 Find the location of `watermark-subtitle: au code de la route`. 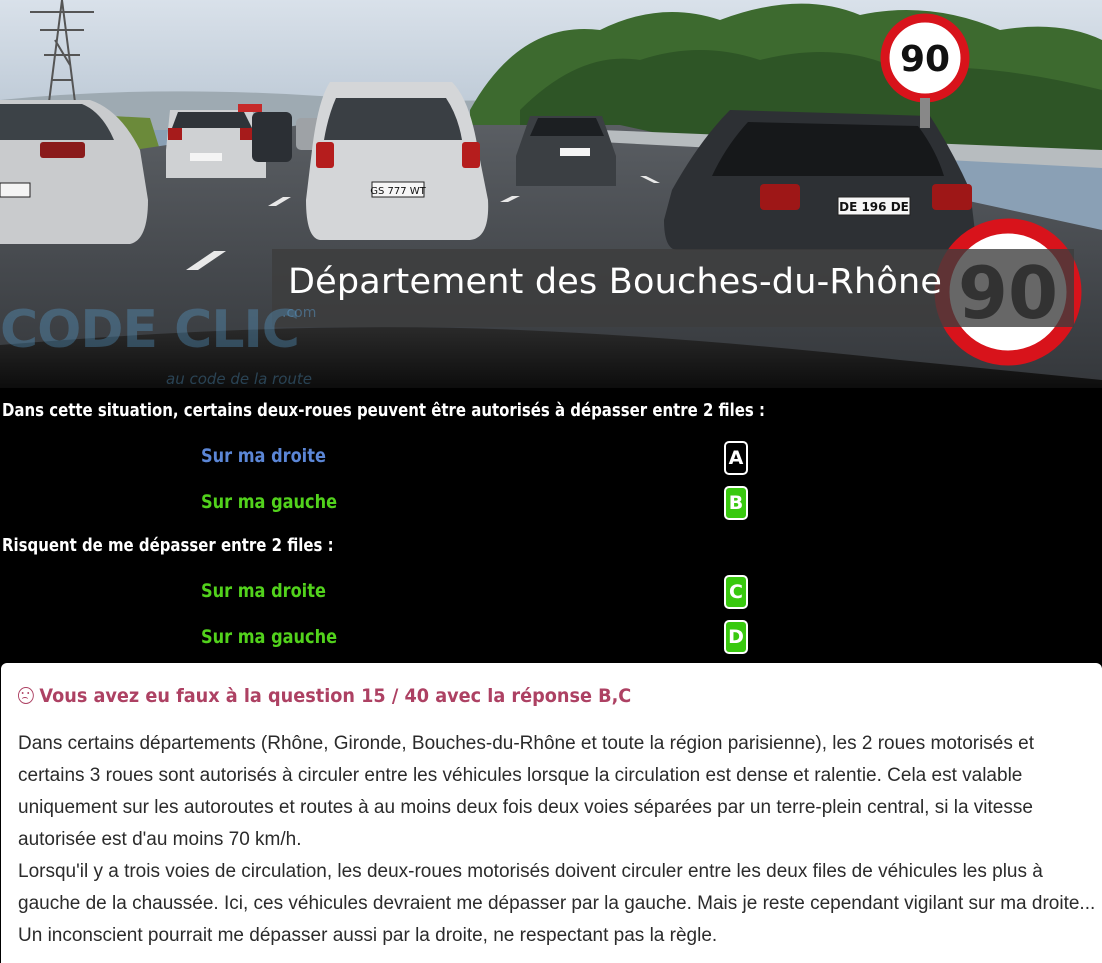

watermark-subtitle: au code de la route is located at coordinates (239, 379).